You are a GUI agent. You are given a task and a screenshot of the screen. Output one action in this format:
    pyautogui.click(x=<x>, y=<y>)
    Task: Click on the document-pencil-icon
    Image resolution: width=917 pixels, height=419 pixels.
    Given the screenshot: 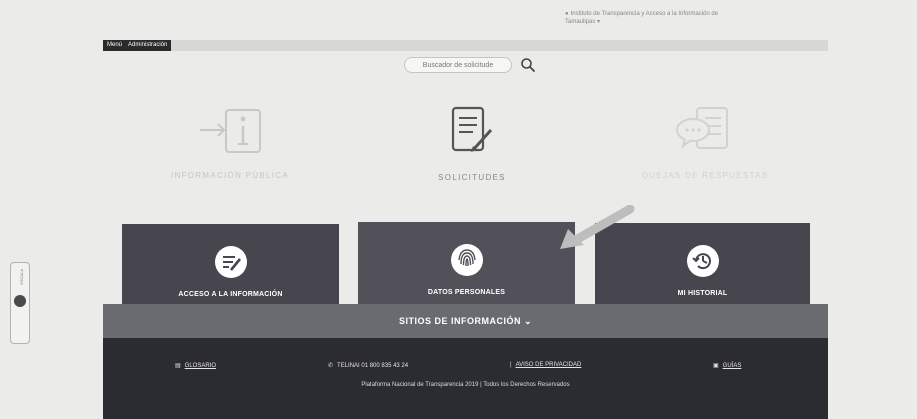 What is the action you would take?
    pyautogui.click(x=472, y=129)
    